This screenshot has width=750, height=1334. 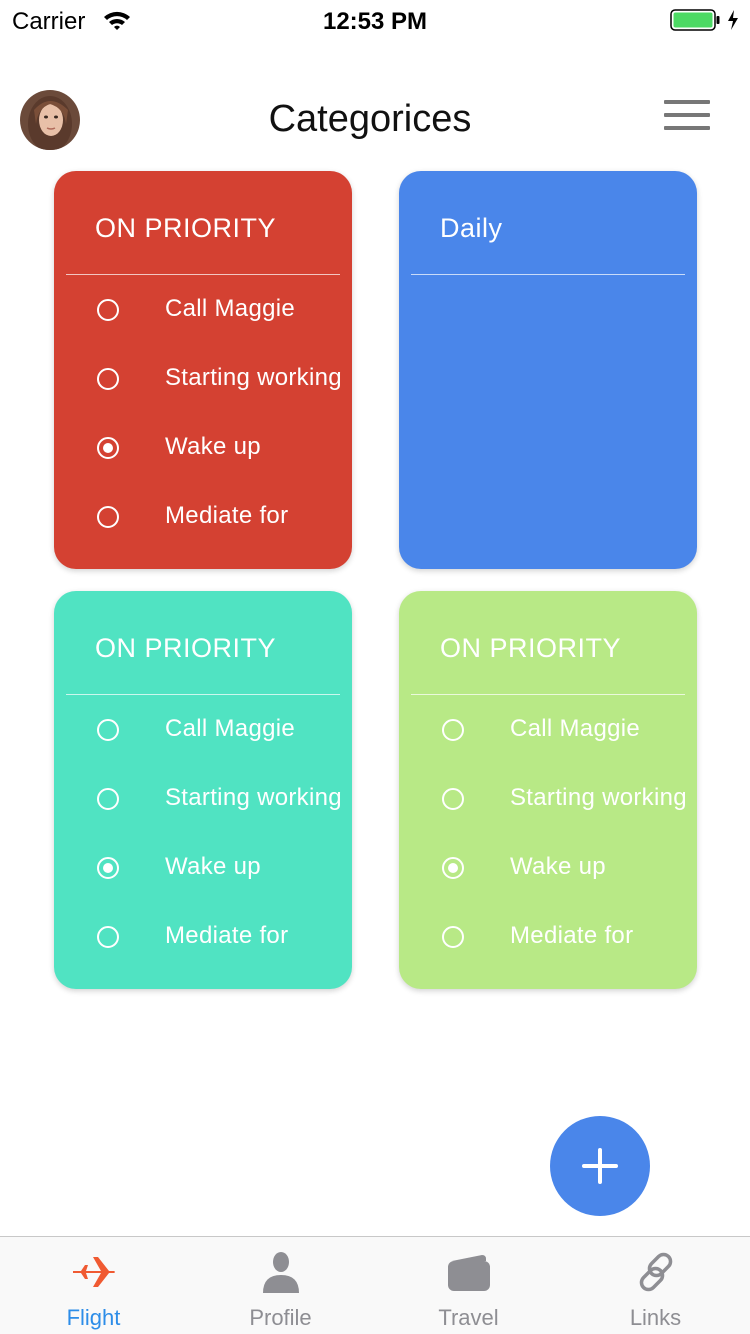 I want to click on hamburger-menu-button, so click(x=687, y=117).